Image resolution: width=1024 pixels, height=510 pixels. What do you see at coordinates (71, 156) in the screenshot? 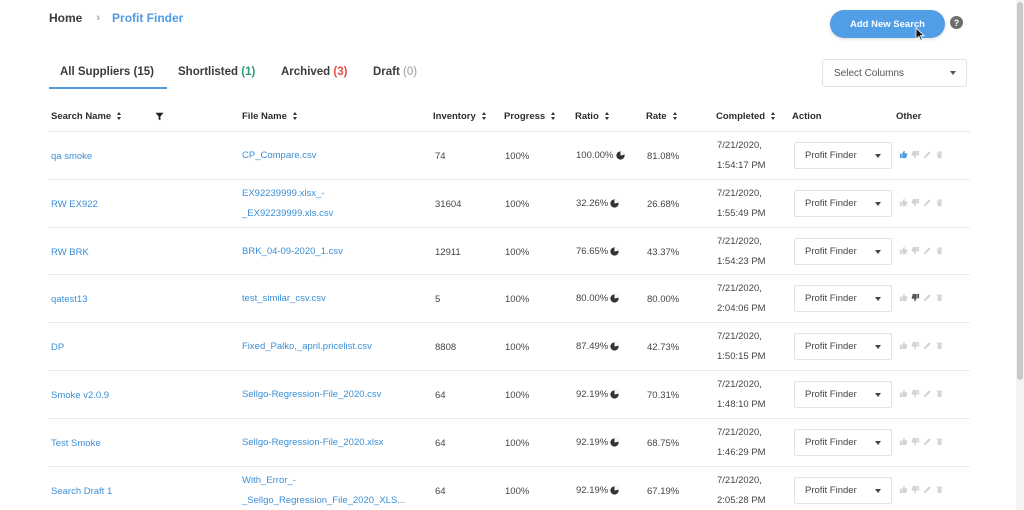
I see `search-name-link: qa smoke` at bounding box center [71, 156].